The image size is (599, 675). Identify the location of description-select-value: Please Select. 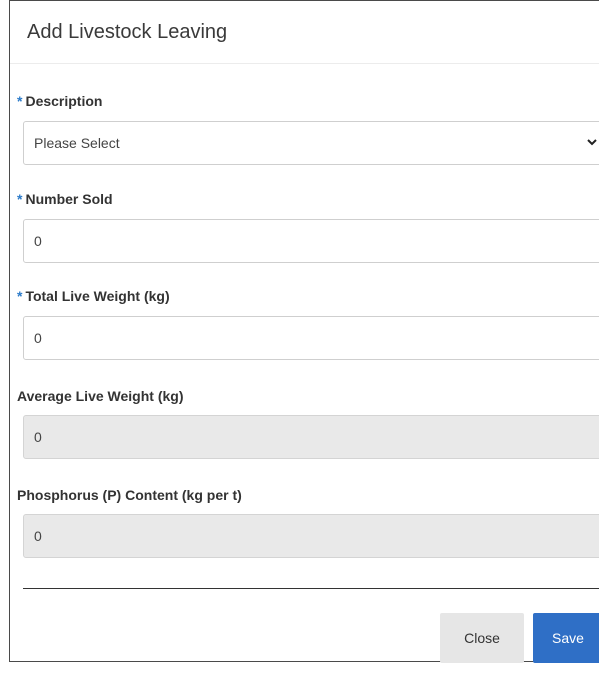
(77, 143).